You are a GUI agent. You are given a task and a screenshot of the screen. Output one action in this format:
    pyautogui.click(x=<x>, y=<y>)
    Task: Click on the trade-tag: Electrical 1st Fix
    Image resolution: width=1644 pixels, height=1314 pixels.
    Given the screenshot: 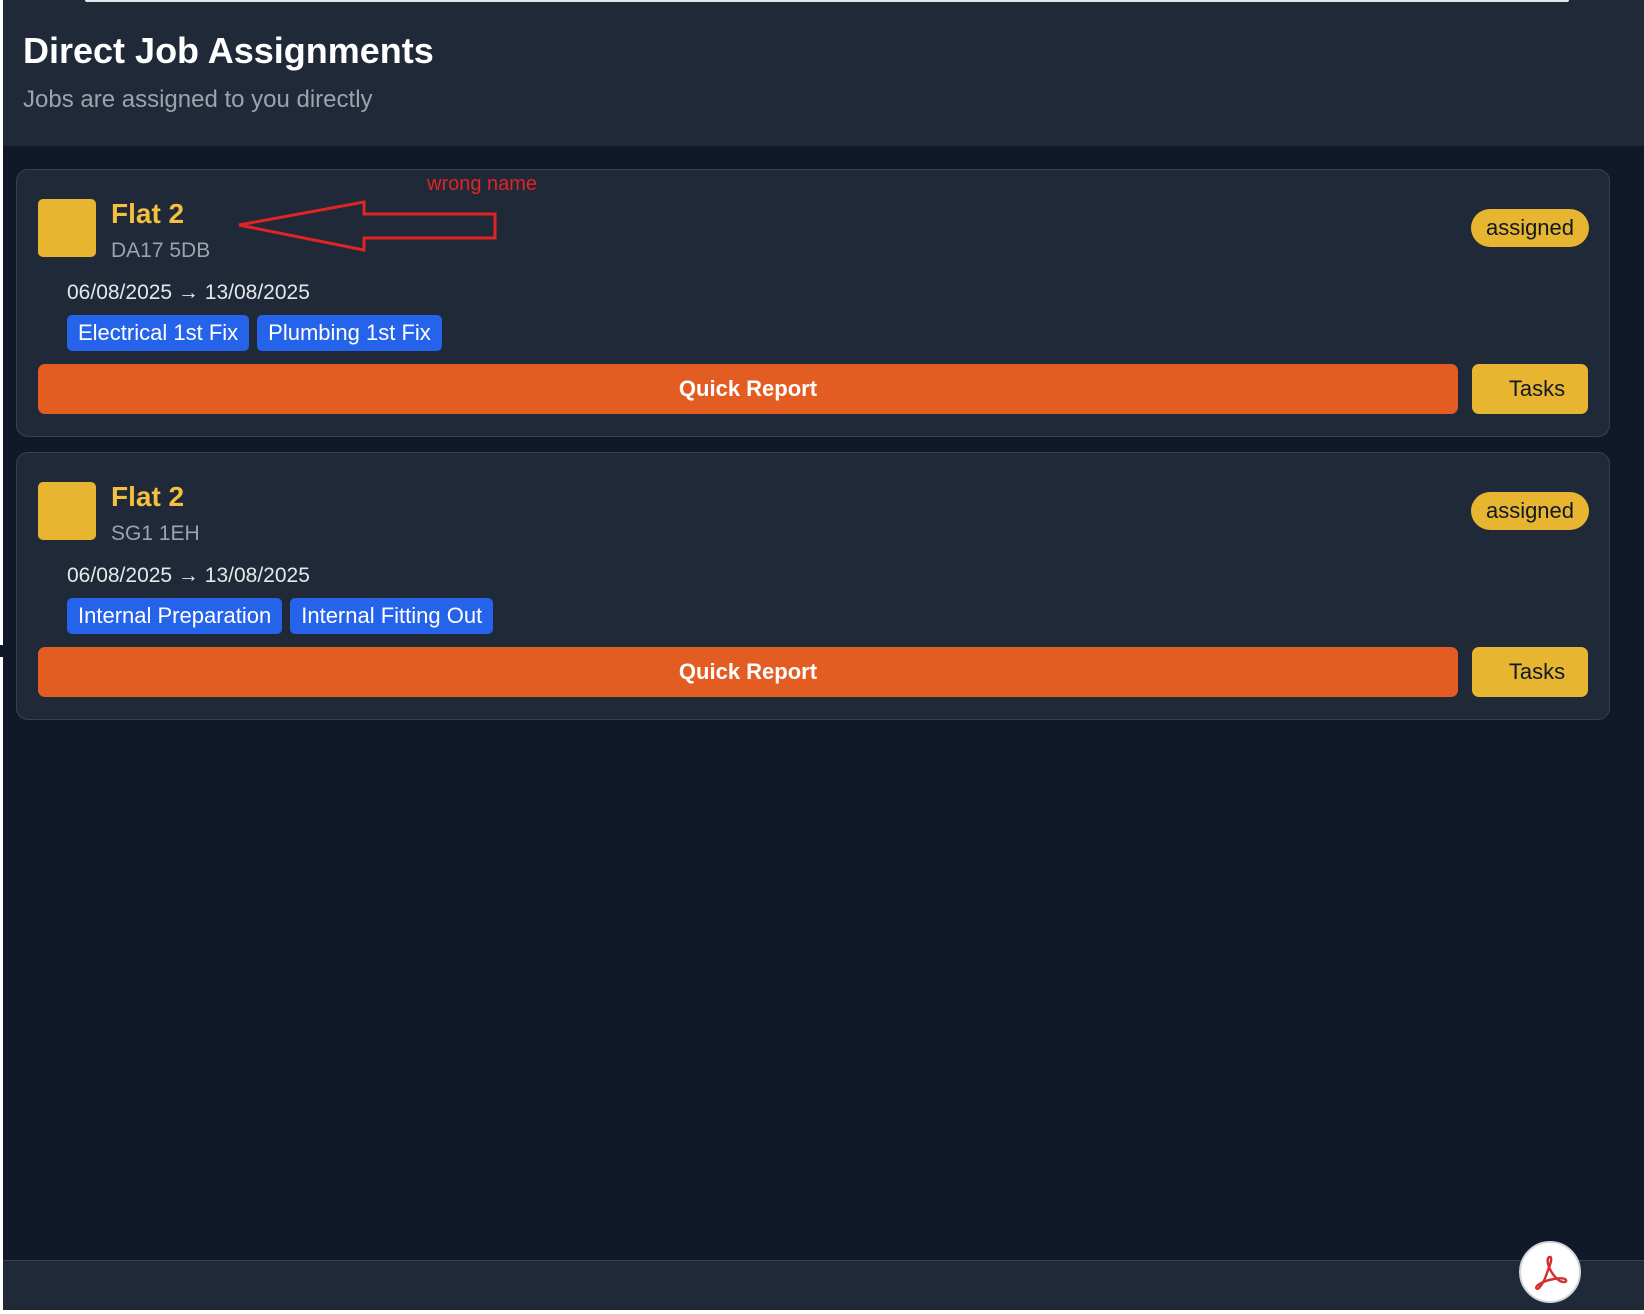 What is the action you would take?
    pyautogui.click(x=158, y=333)
    